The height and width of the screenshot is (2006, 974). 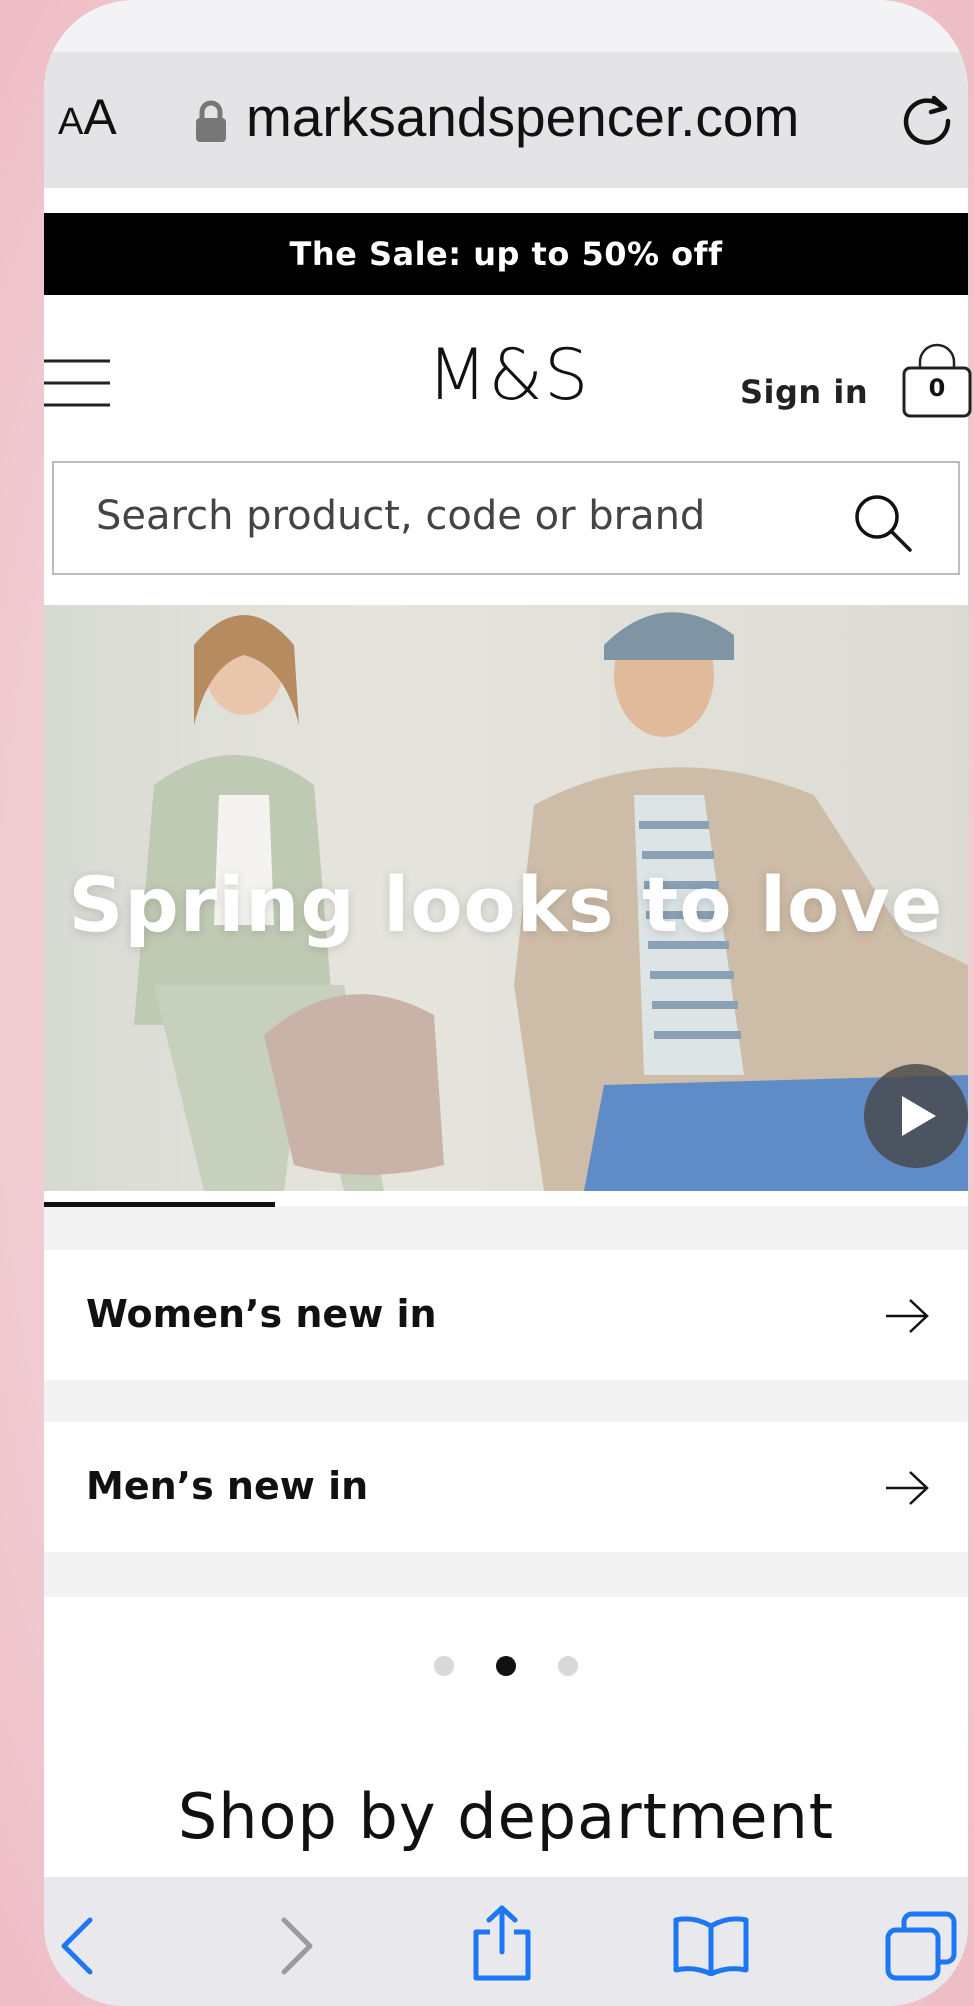 I want to click on link-label: Men’s new in, so click(x=227, y=1486).